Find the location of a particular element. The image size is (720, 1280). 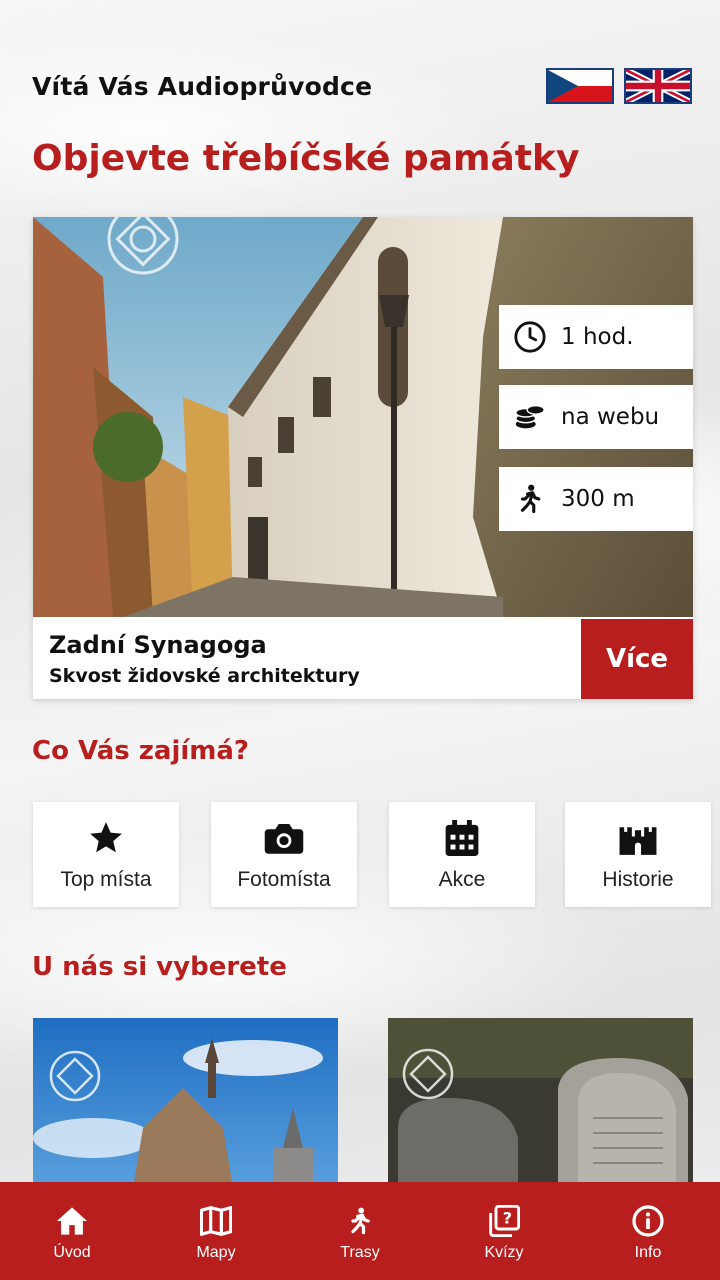

interests-title: Co Vás zajímá? is located at coordinates (140, 751).